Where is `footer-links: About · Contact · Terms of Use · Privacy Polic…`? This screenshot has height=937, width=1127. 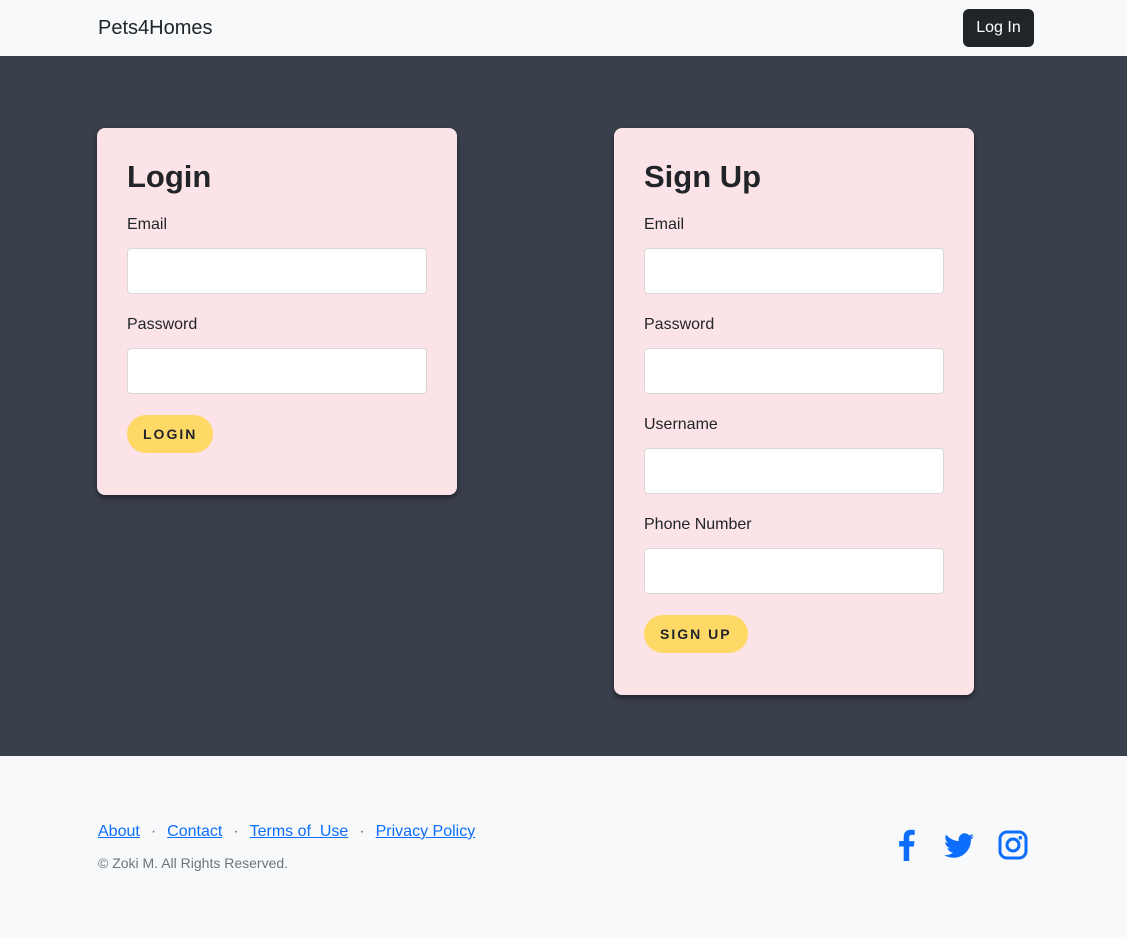
footer-links: About · Contact · Terms of Use · Privacy Polic… is located at coordinates (286, 832).